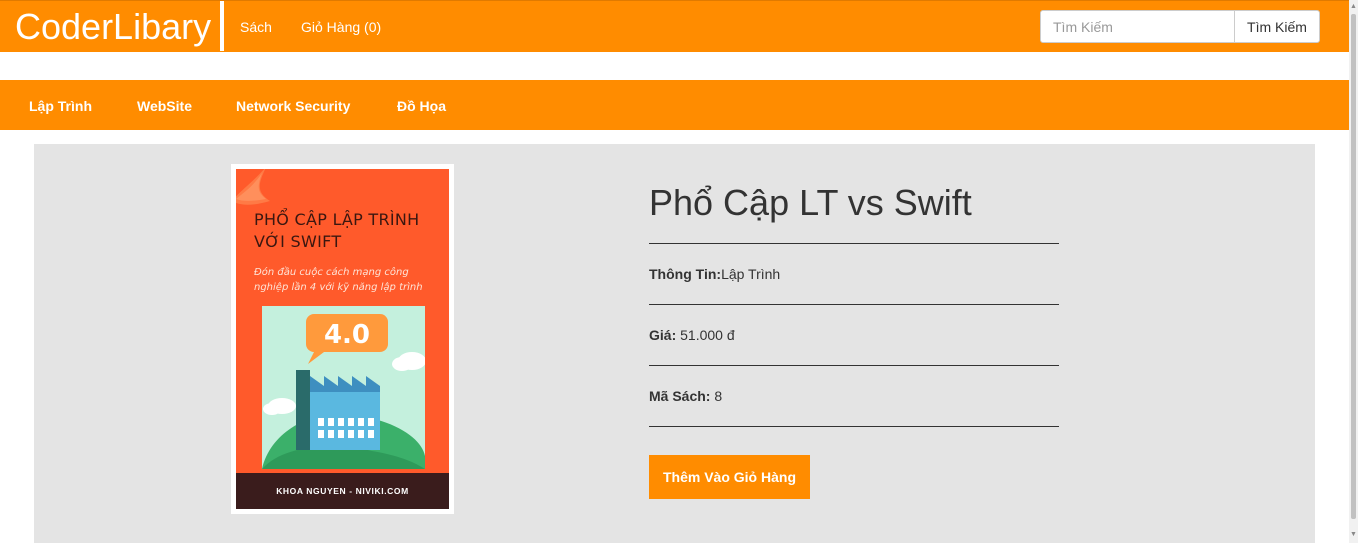 The height and width of the screenshot is (543, 1358). Describe the element at coordinates (222, 26) in the screenshot. I see `brand-divider` at that location.